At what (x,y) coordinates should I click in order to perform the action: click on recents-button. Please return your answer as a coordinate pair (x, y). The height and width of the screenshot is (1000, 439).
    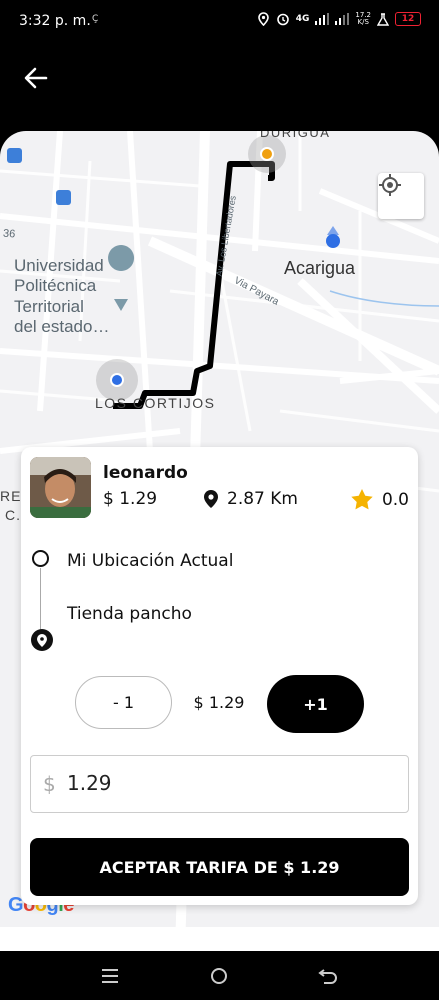
    Looking at the image, I should click on (110, 976).